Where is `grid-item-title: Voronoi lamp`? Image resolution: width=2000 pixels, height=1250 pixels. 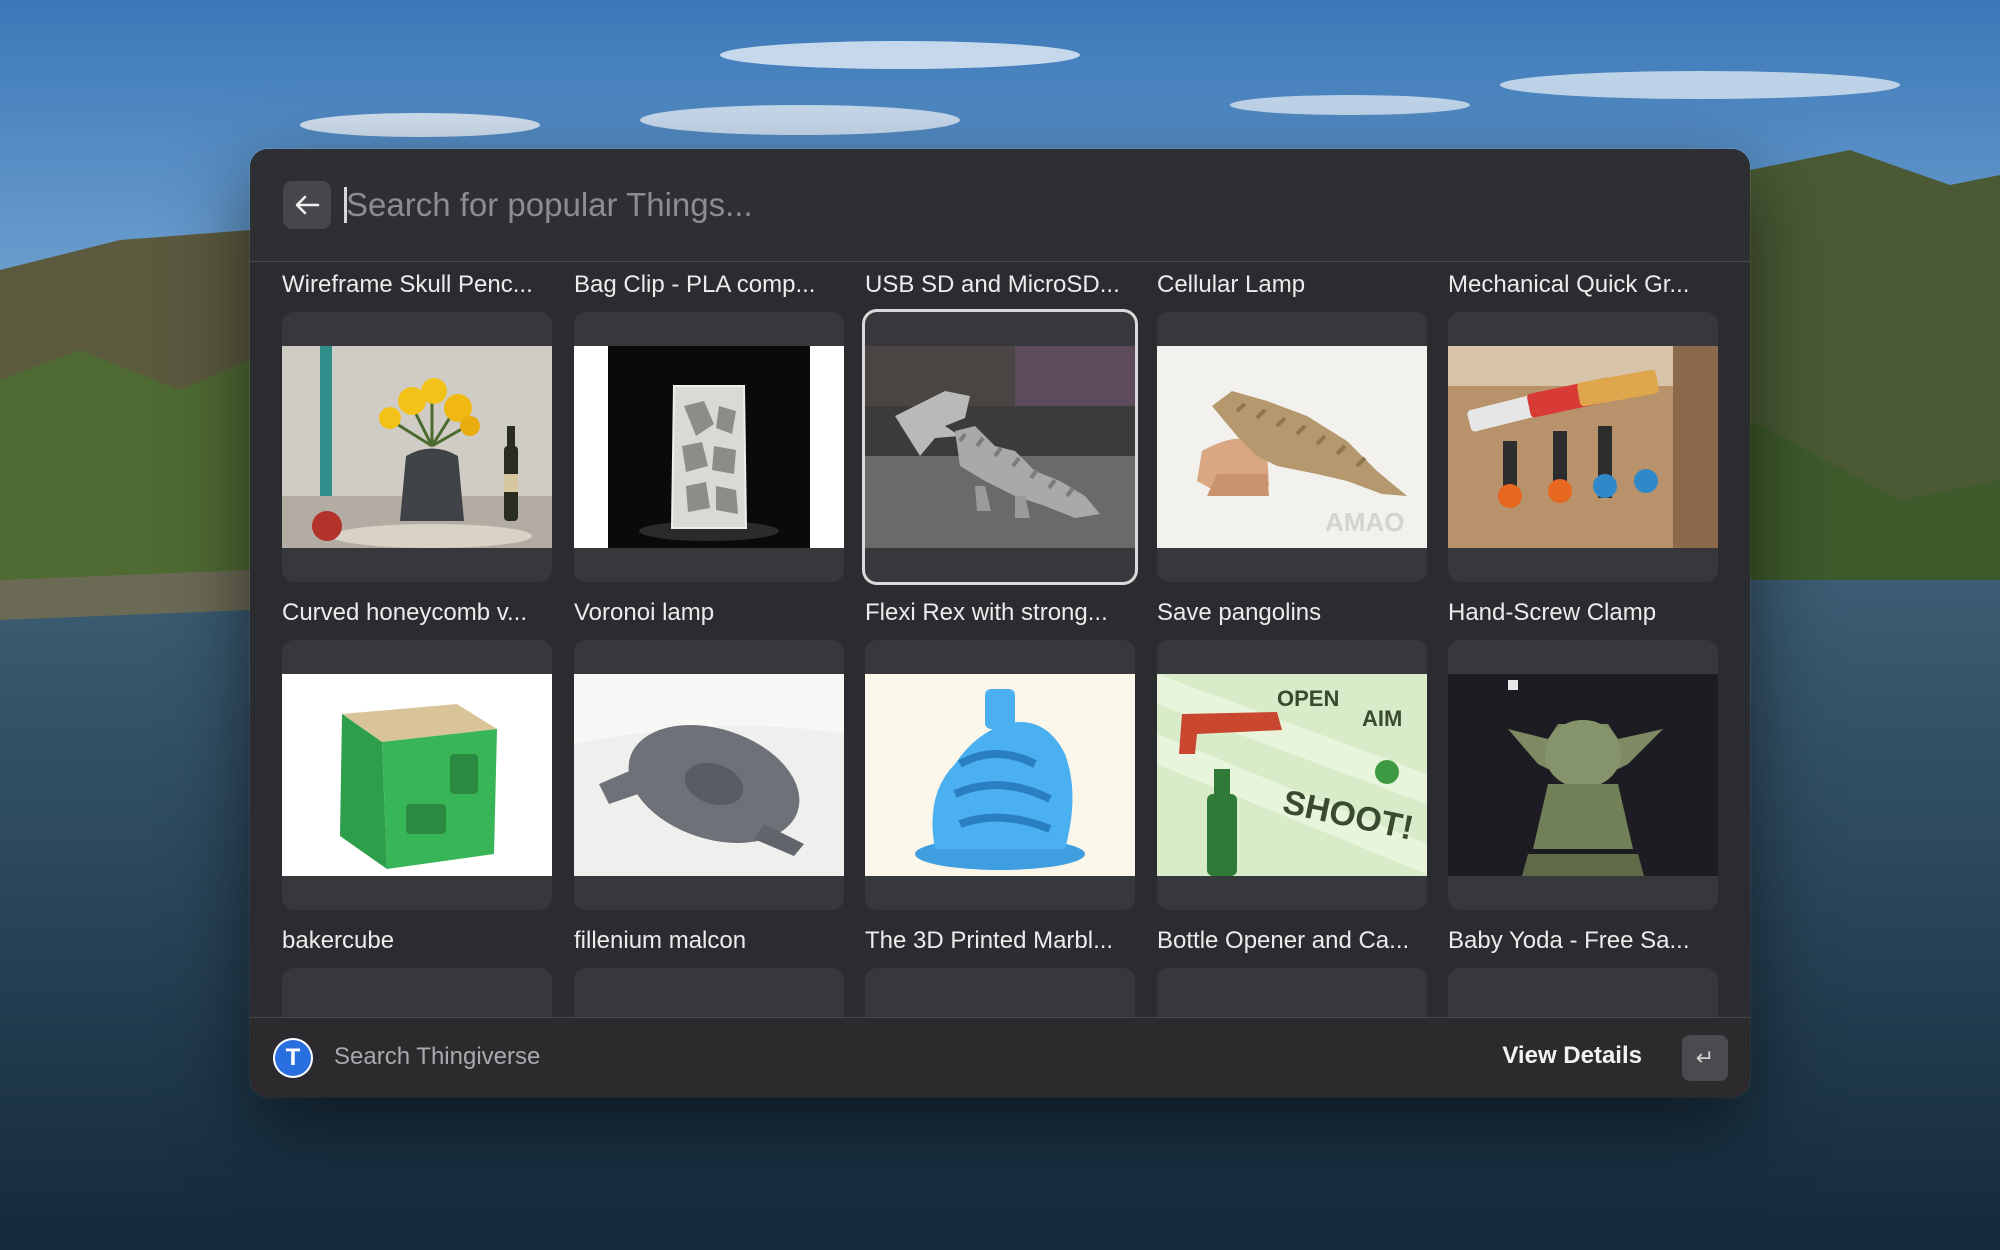 grid-item-title: Voronoi lamp is located at coordinates (644, 612).